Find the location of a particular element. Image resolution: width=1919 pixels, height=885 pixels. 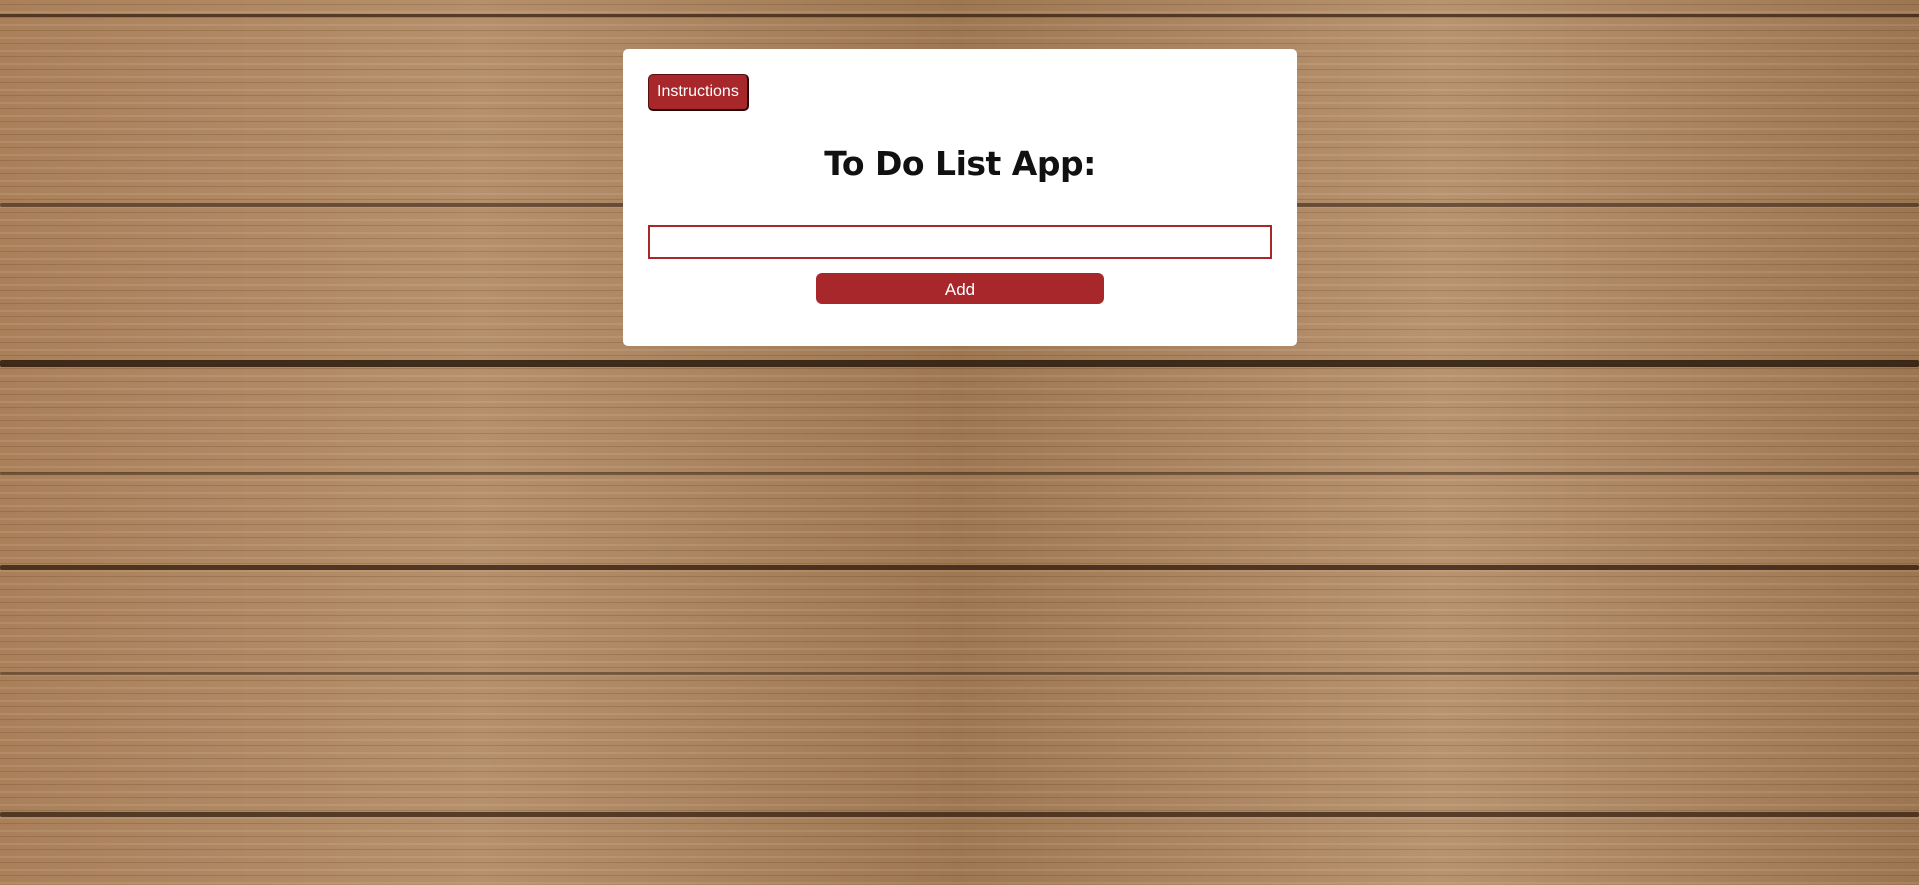

task-input is located at coordinates (960, 242).